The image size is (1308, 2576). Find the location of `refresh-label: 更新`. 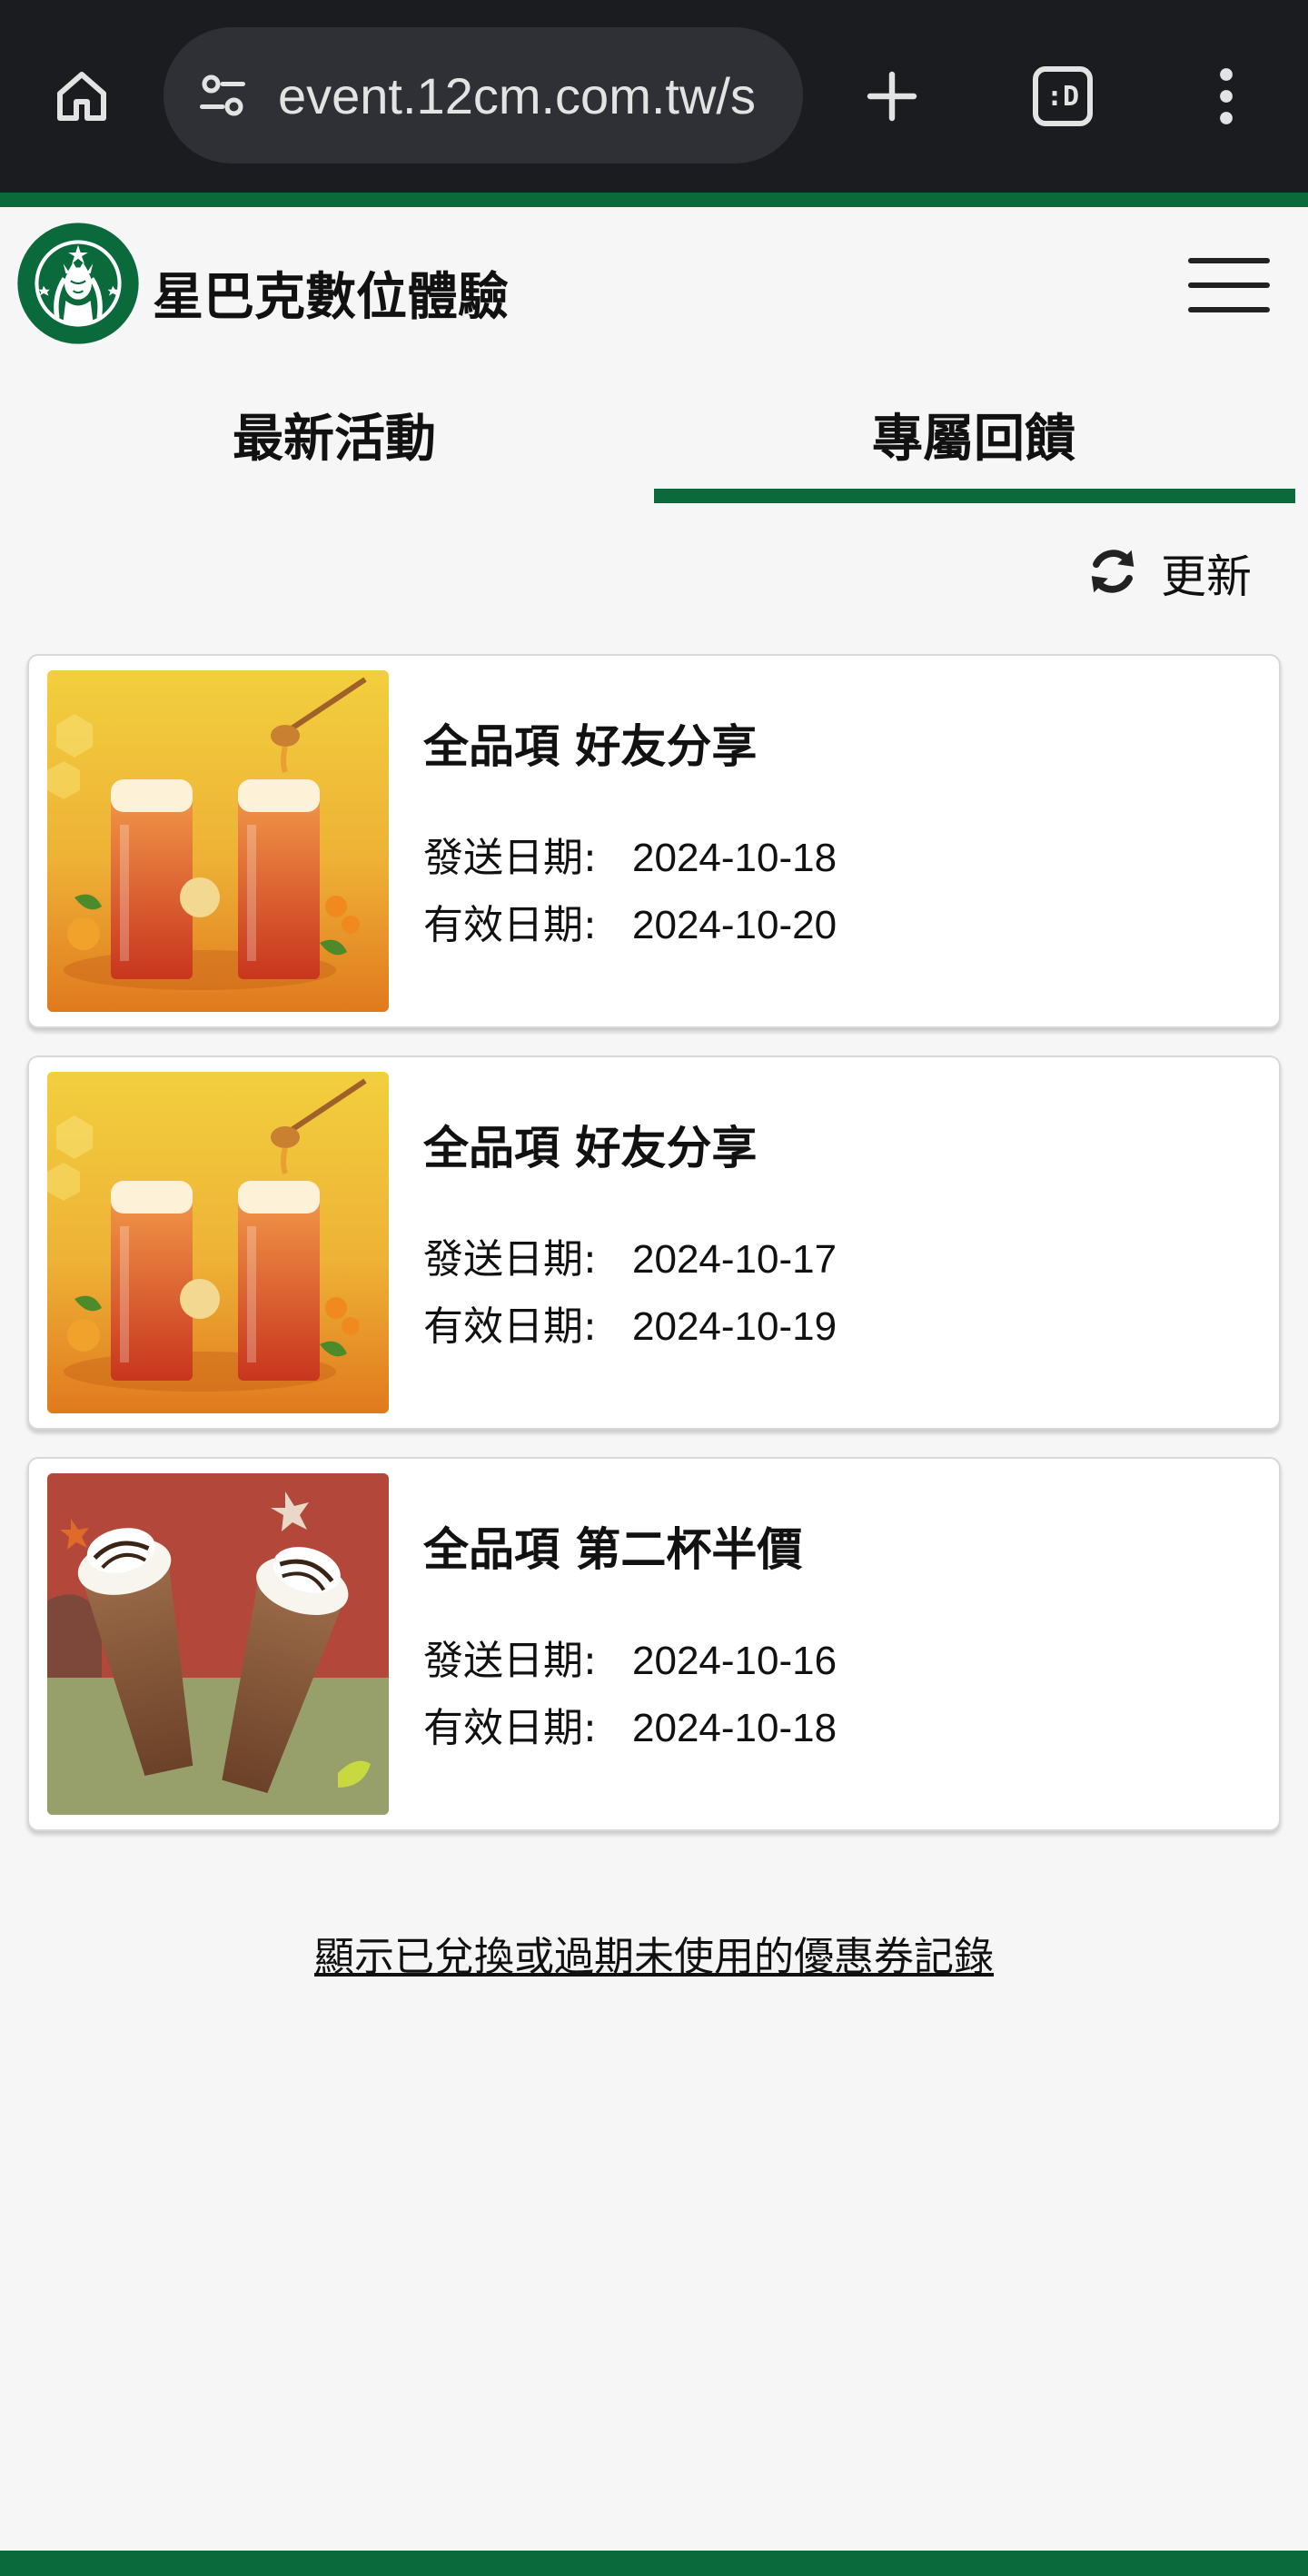

refresh-label: 更新 is located at coordinates (1206, 576).